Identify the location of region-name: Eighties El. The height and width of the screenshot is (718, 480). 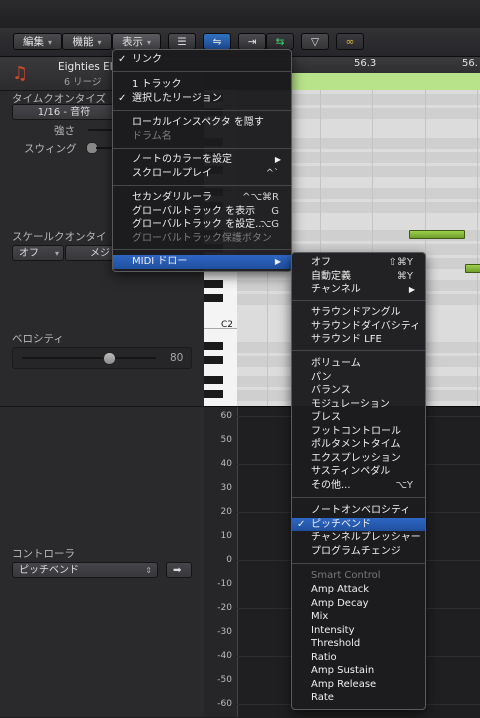
(85, 67).